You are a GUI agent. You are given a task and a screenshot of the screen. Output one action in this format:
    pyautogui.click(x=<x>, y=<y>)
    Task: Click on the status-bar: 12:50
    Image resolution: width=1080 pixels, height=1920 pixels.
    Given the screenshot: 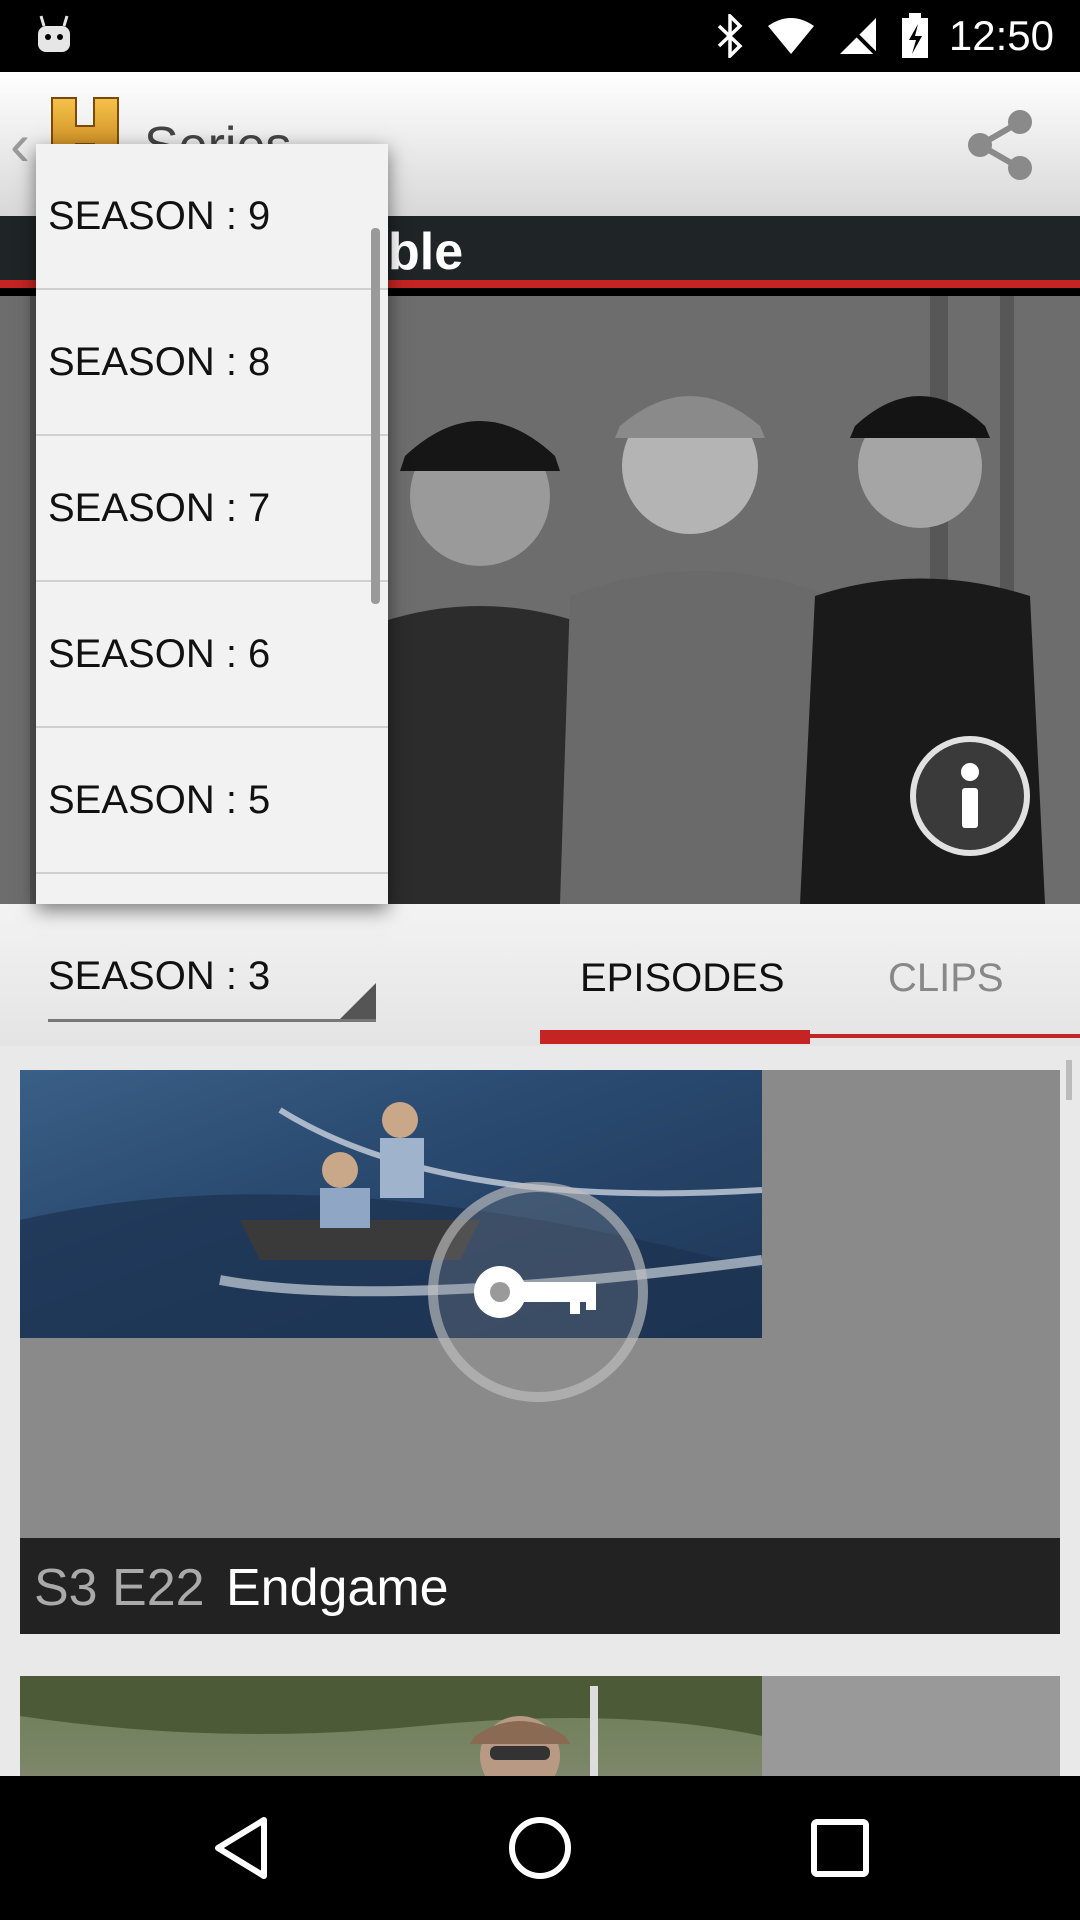 What is the action you would take?
    pyautogui.click(x=540, y=36)
    